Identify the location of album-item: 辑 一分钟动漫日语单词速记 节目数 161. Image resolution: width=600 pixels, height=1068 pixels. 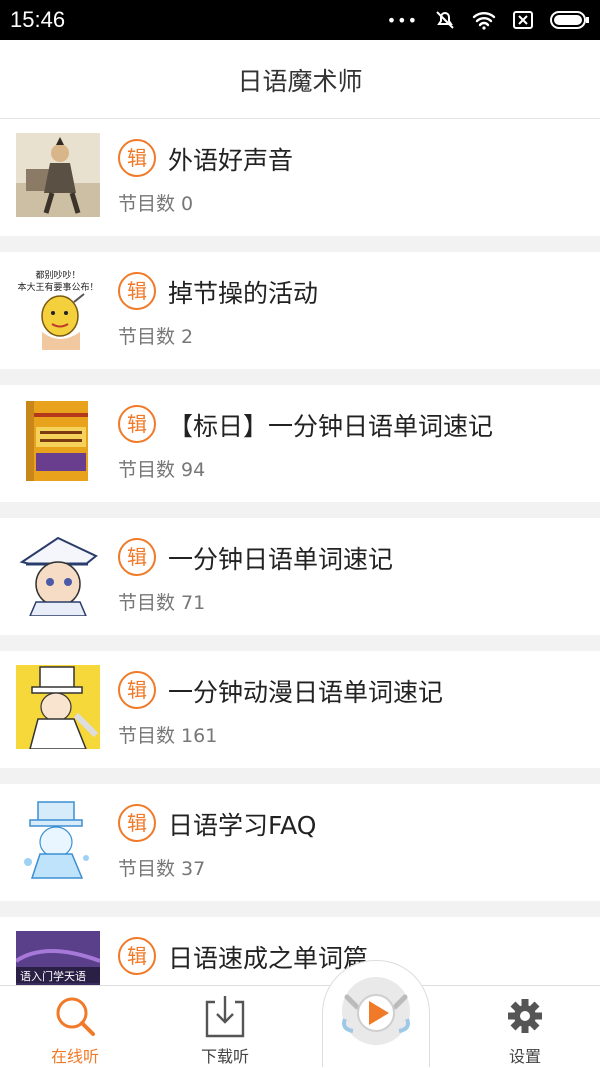
(300, 709).